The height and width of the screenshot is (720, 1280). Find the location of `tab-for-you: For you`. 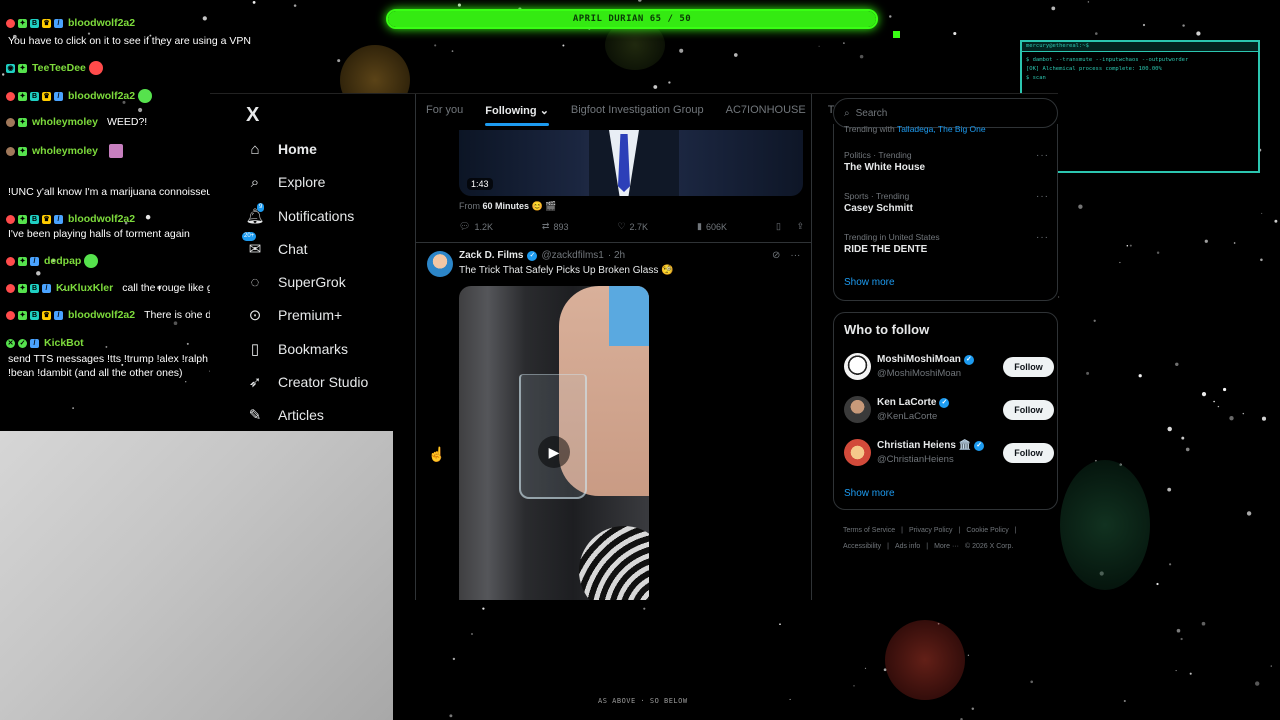

tab-for-you: For you is located at coordinates (444, 110).